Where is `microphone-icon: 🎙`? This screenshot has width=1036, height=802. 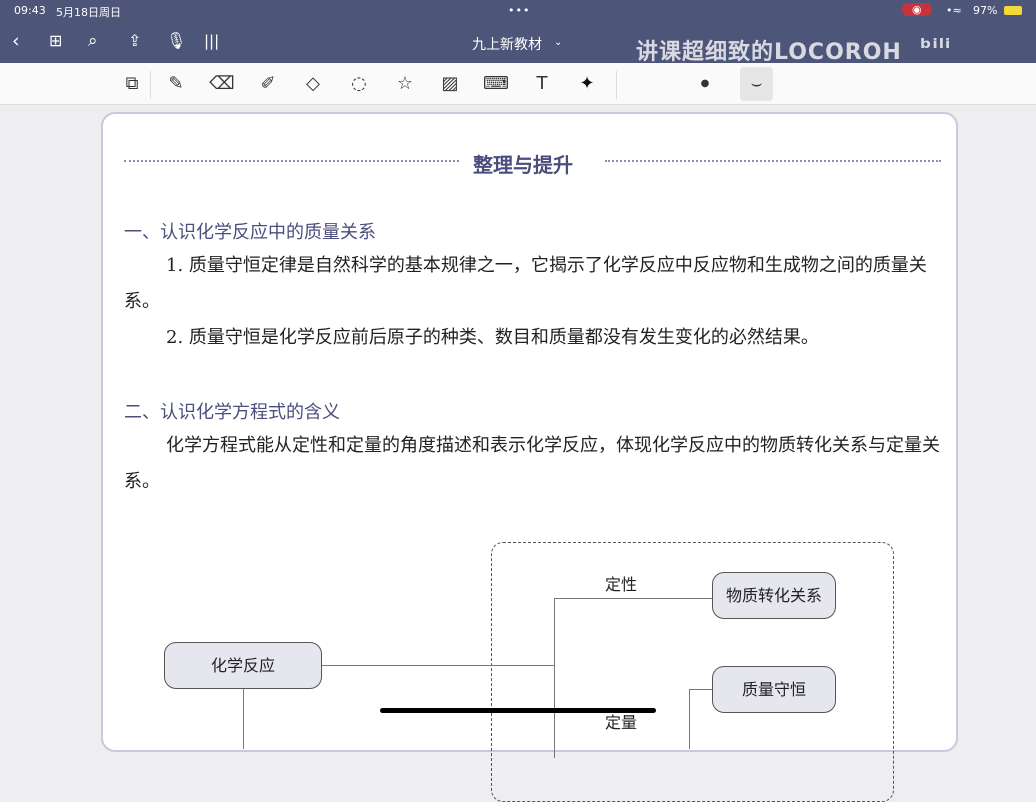 microphone-icon: 🎙 is located at coordinates (176, 41).